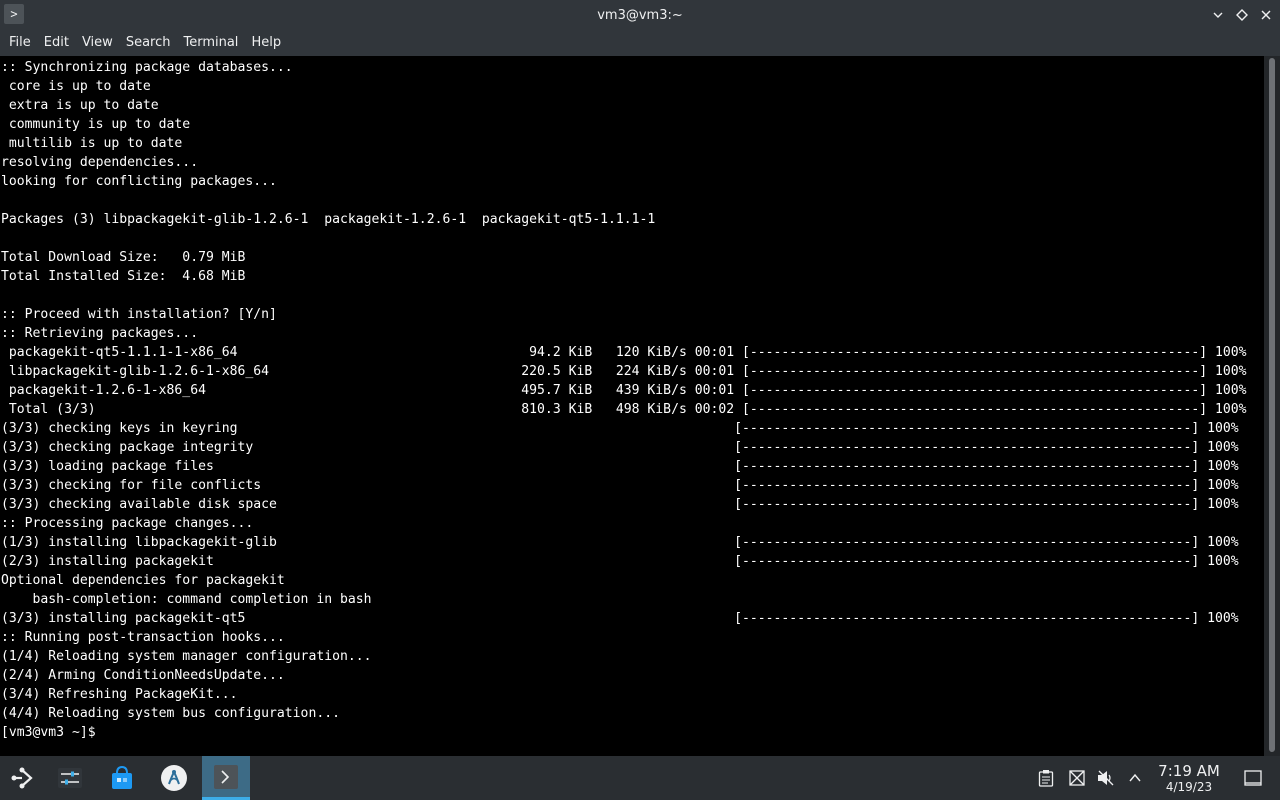  Describe the element at coordinates (148, 43) in the screenshot. I see `menu-search: Search` at that location.